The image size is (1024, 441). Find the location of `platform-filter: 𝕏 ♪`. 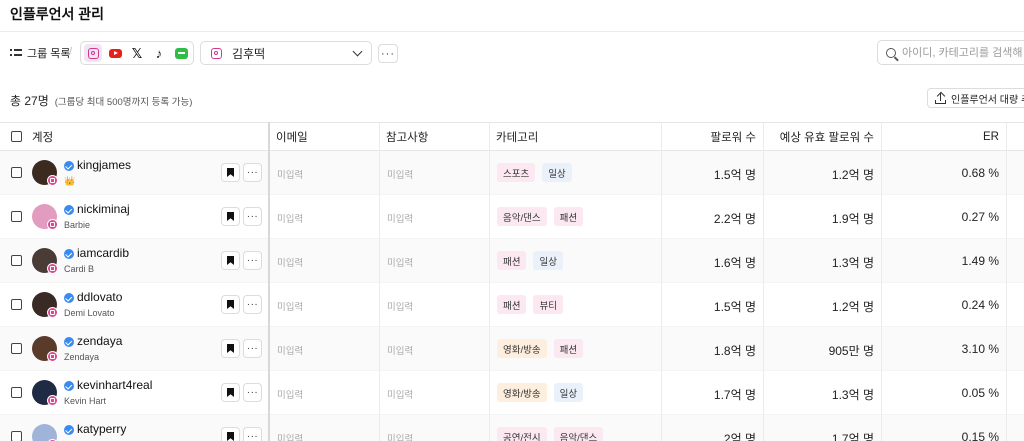

platform-filter: 𝕏 ♪ is located at coordinates (137, 53).